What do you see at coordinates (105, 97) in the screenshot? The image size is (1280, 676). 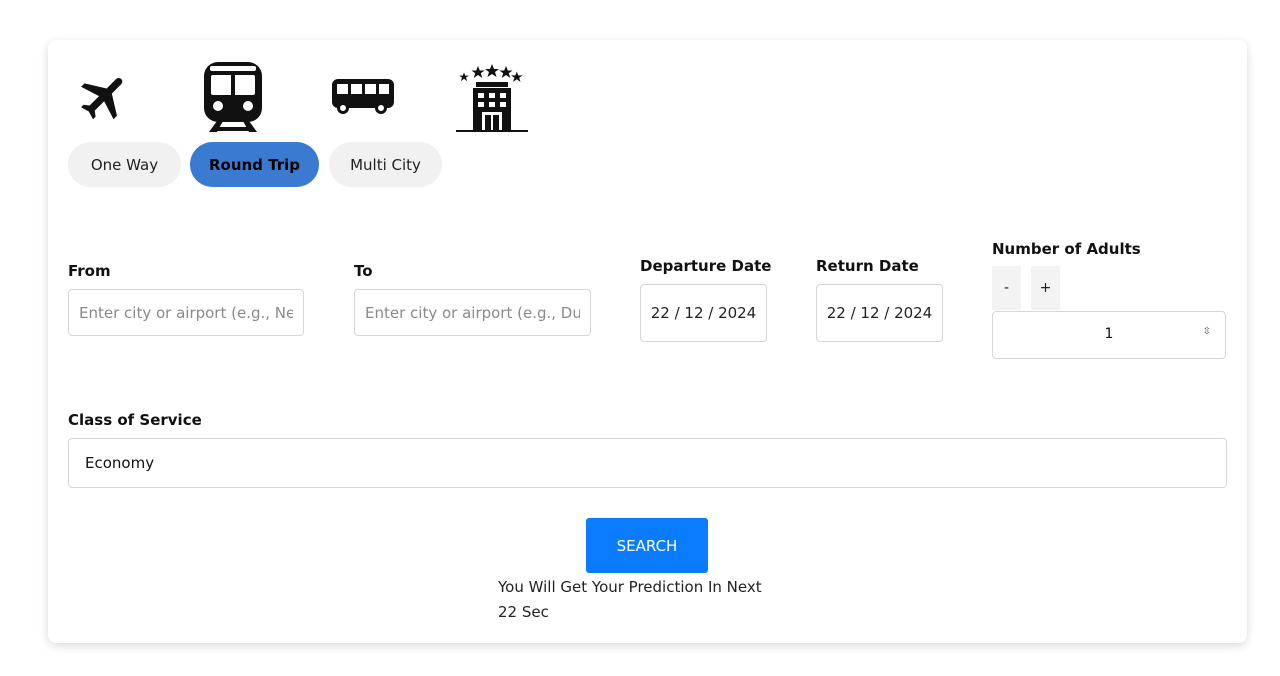 I see `flight-icon` at bounding box center [105, 97].